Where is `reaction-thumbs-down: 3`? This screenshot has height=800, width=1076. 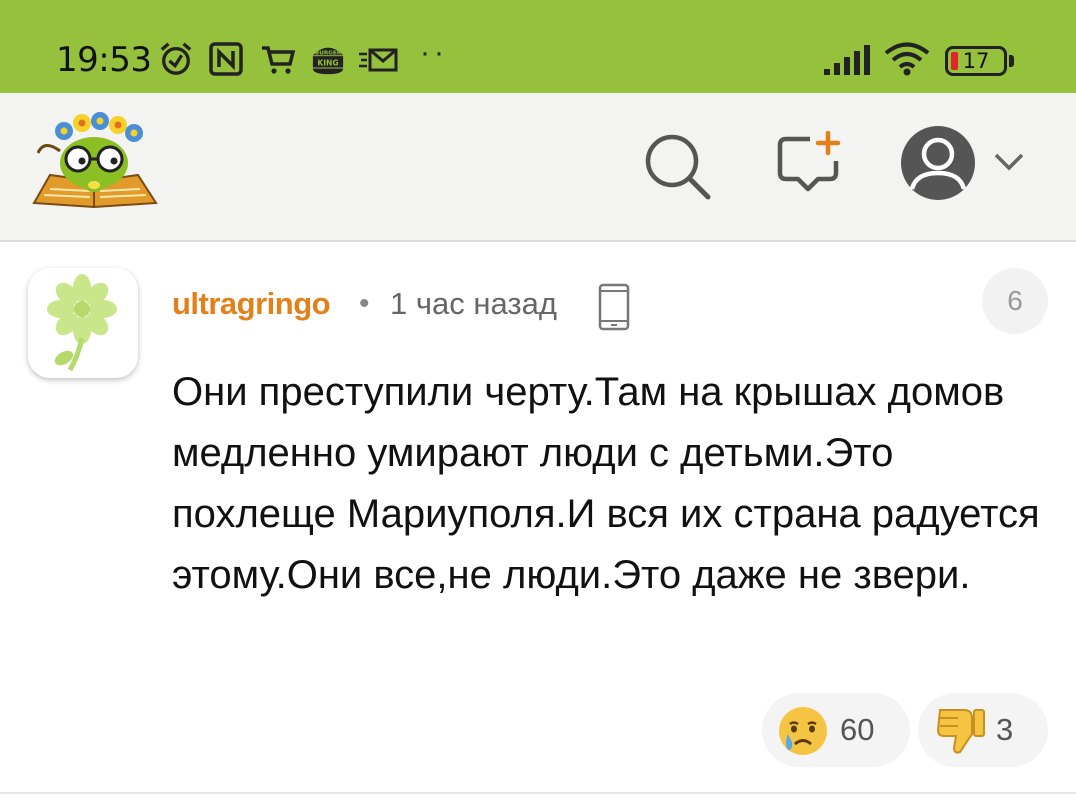
reaction-thumbs-down: 3 is located at coordinates (983, 730).